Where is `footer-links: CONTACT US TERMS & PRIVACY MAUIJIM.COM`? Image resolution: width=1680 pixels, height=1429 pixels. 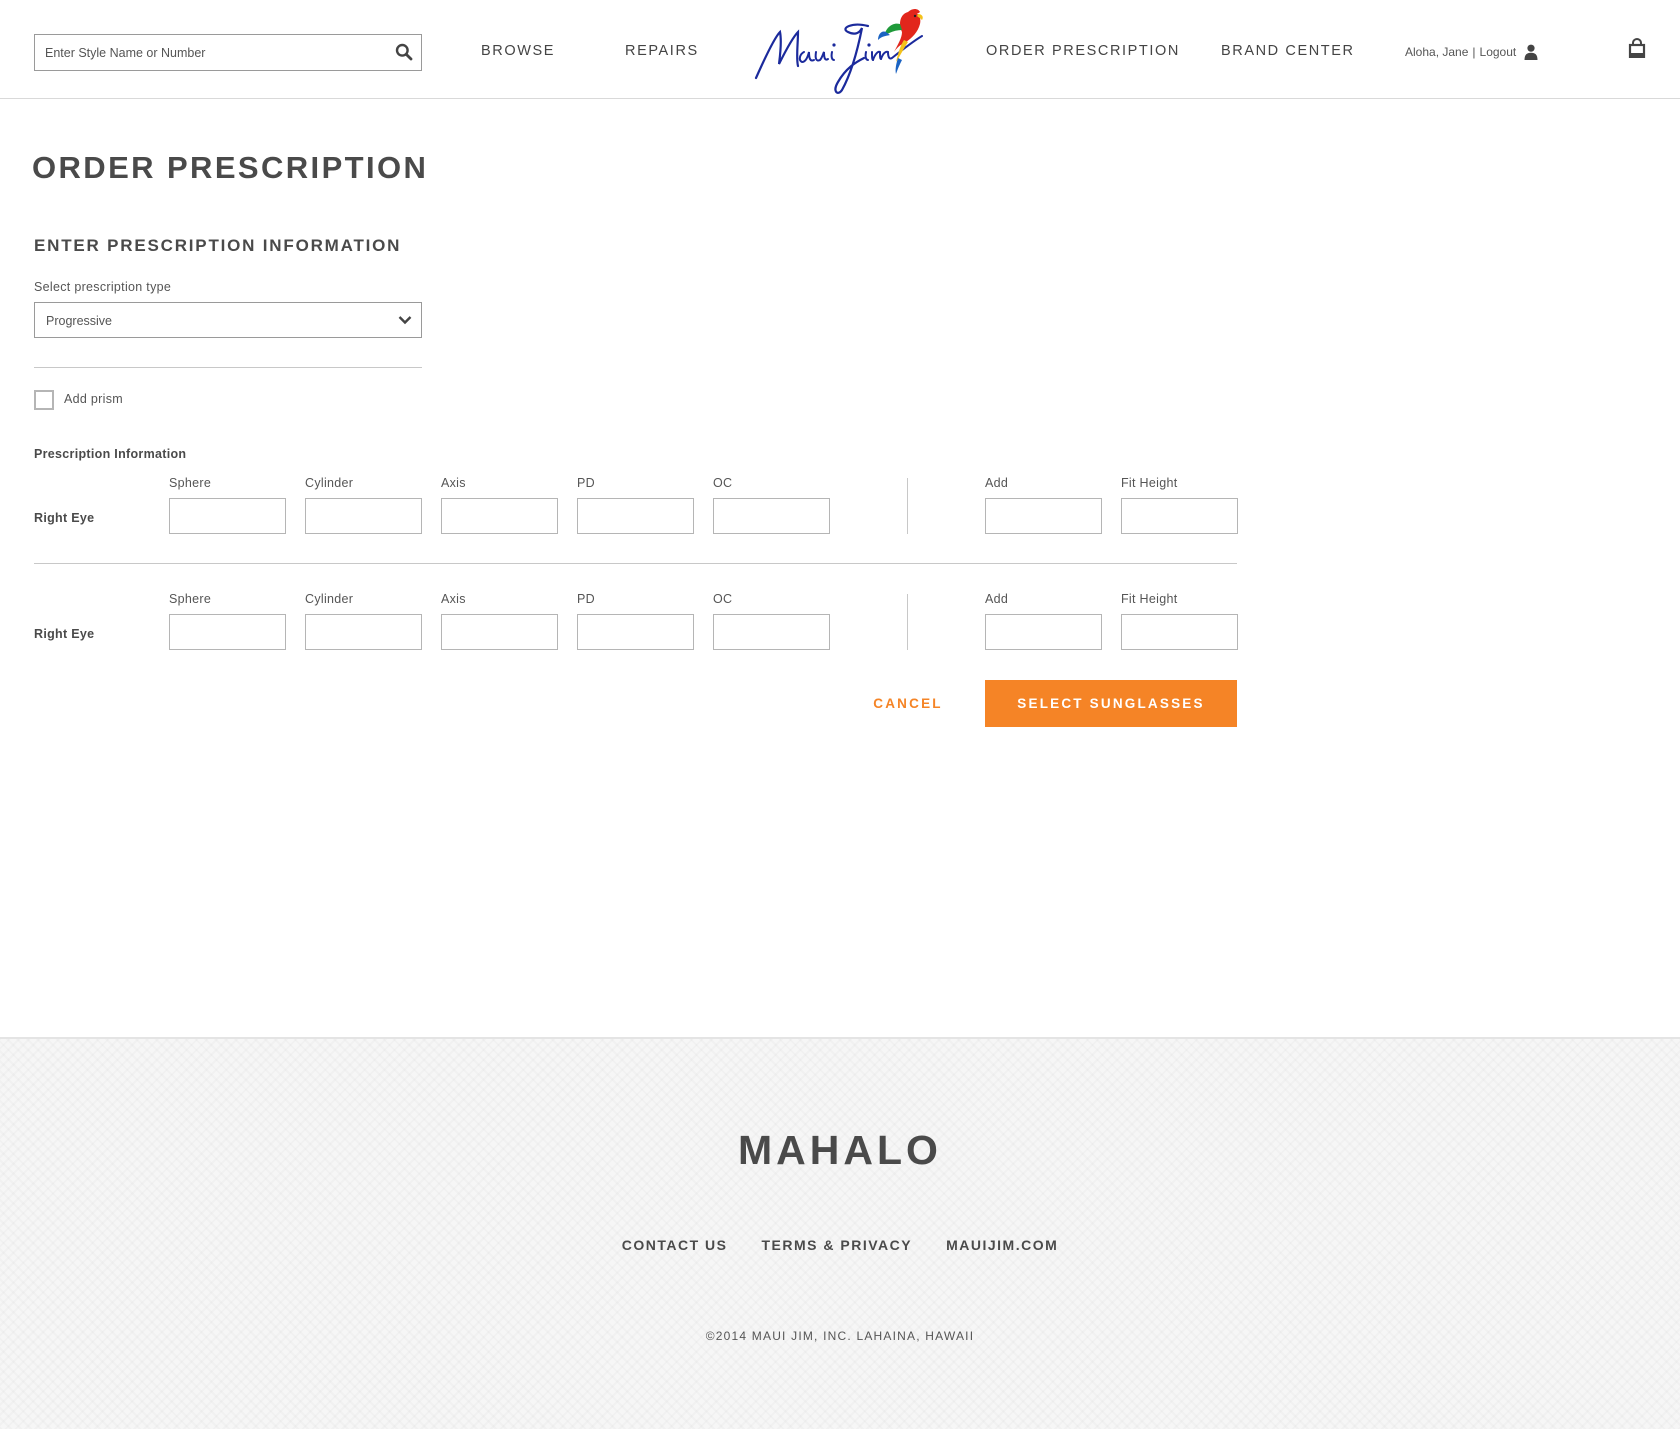
footer-links: CONTACT US TERMS & PRIVACY MAUIJIM.COM is located at coordinates (840, 1245).